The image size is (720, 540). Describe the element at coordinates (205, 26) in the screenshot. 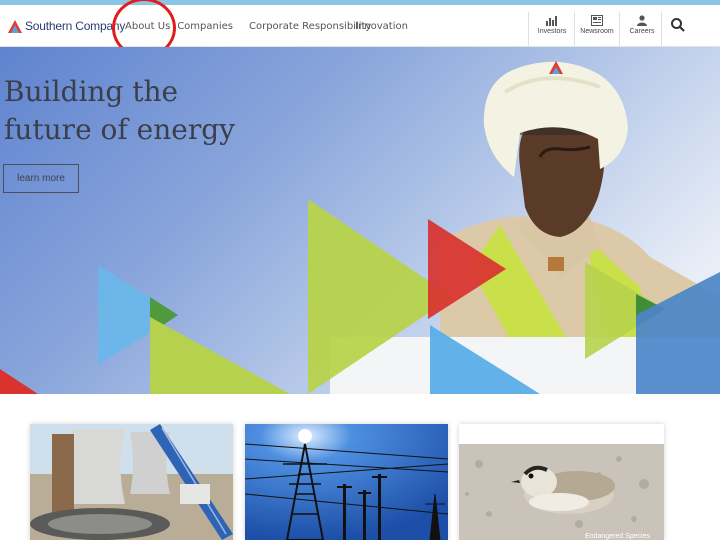

I see `nav-our-companies: Our Companies` at that location.